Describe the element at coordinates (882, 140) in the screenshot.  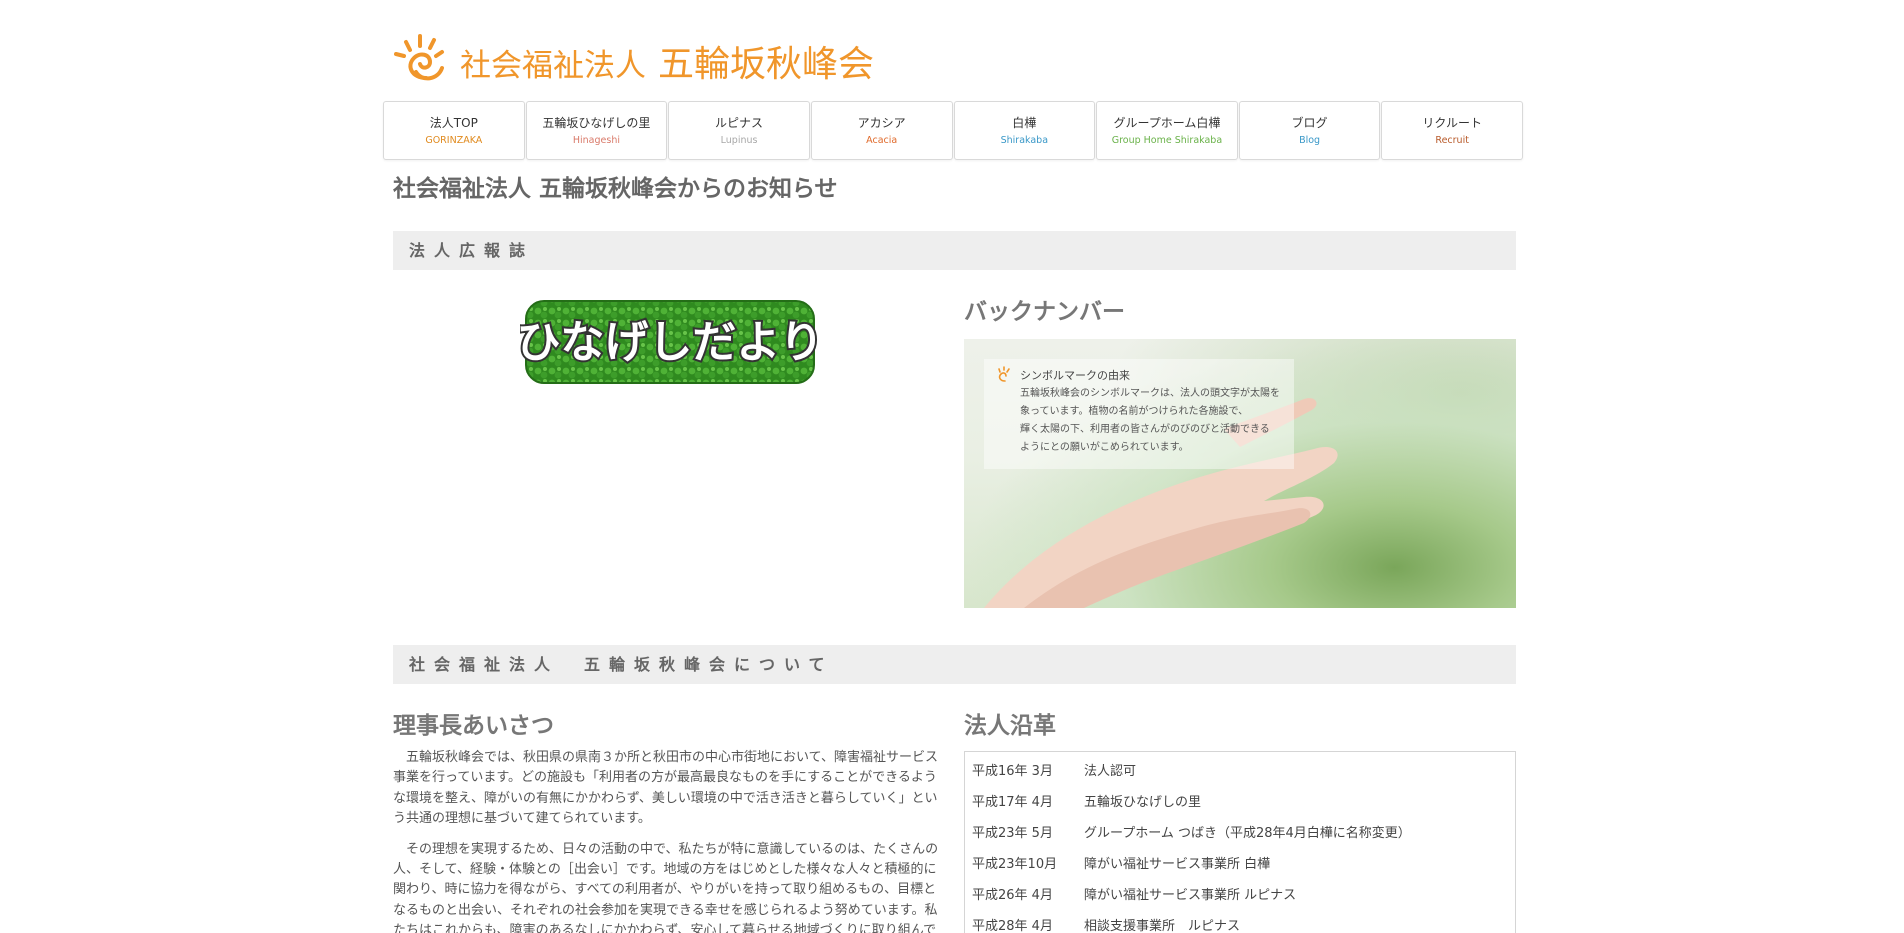
I see `nav-sublabel: Acacia` at that location.